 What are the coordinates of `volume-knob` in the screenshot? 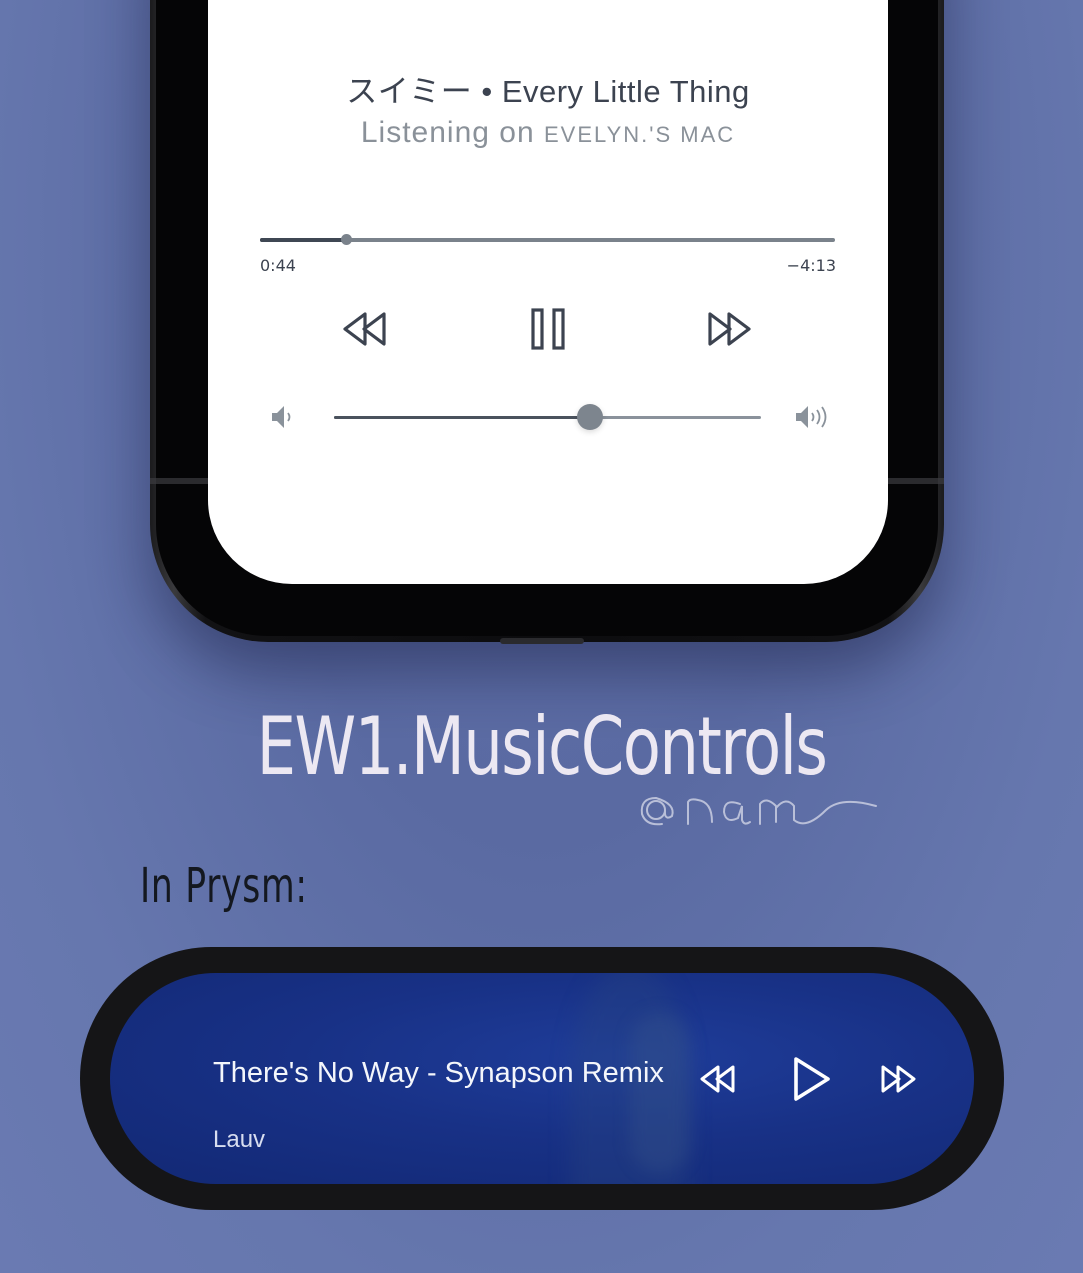 It's located at (590, 417).